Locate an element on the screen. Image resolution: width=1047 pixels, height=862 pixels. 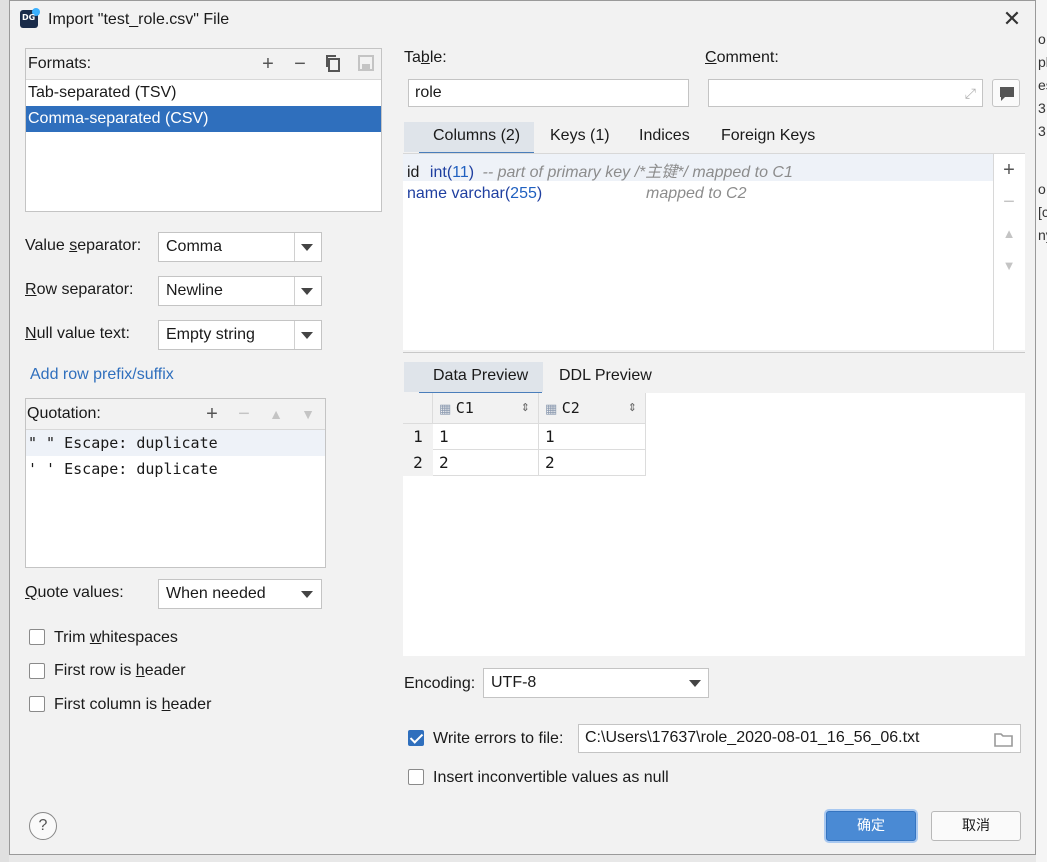
column-type: varchar is located at coordinates (478, 193).